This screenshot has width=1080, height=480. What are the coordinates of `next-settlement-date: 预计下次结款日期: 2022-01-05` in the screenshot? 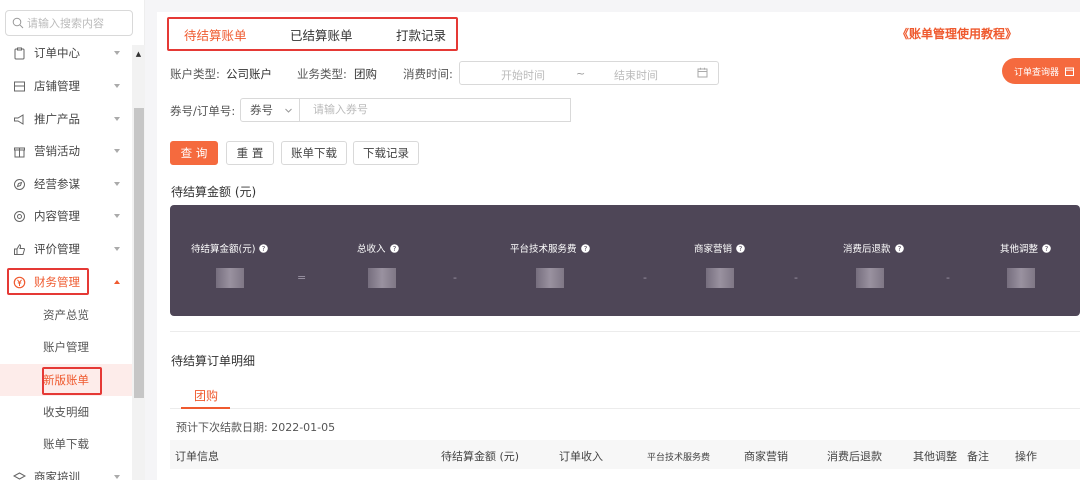 It's located at (255, 427).